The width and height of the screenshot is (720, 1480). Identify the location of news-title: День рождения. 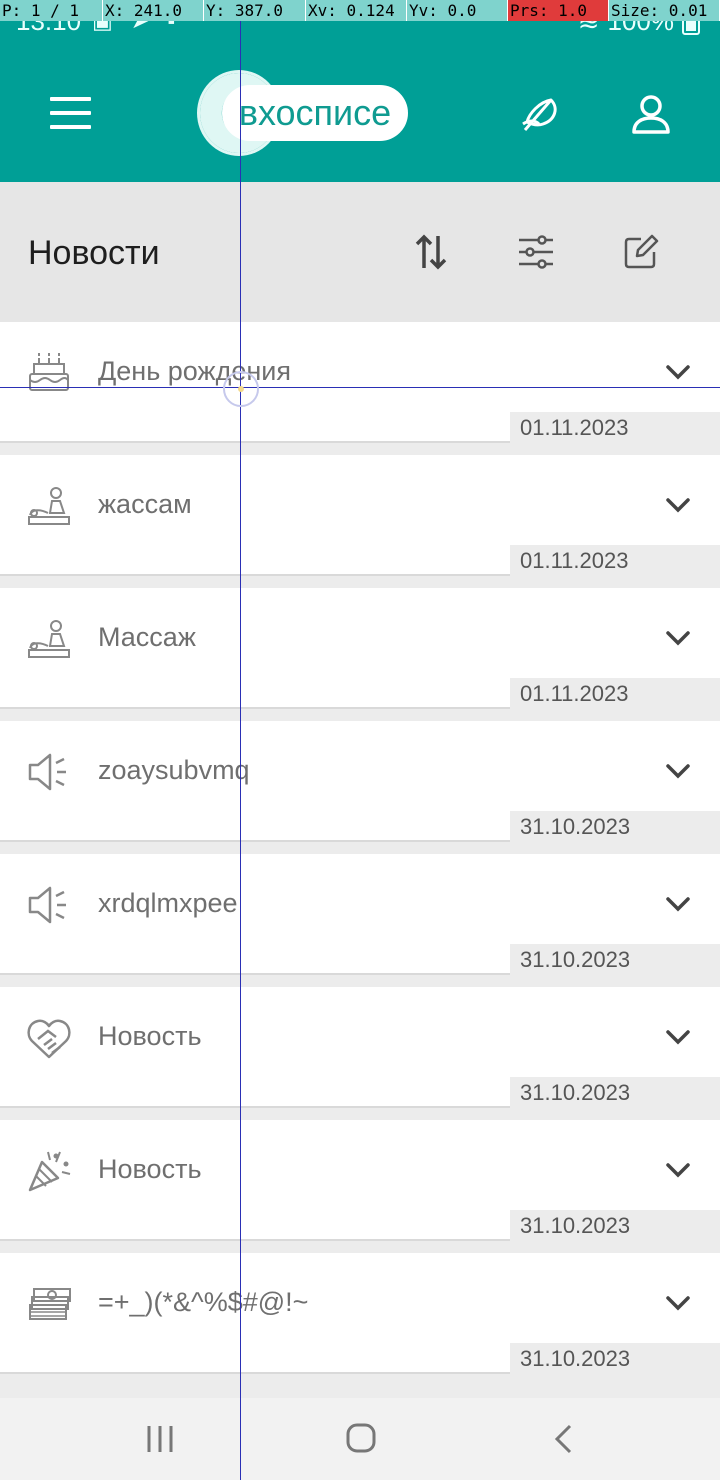
(194, 371).